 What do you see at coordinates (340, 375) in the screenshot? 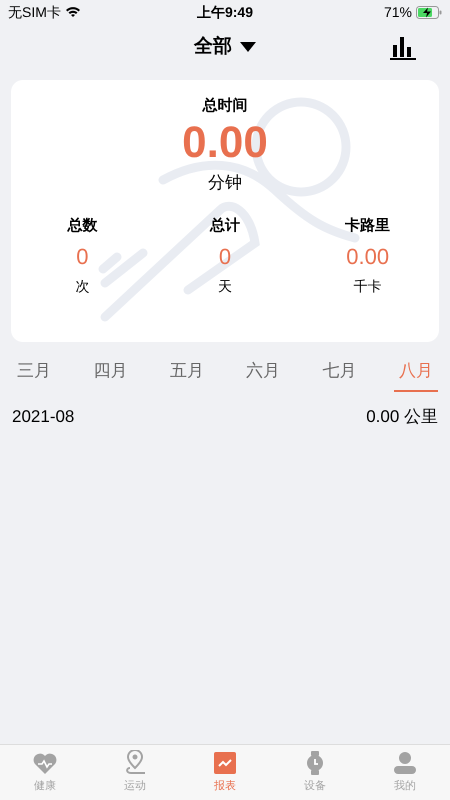
I see `month-tab: 七月` at bounding box center [340, 375].